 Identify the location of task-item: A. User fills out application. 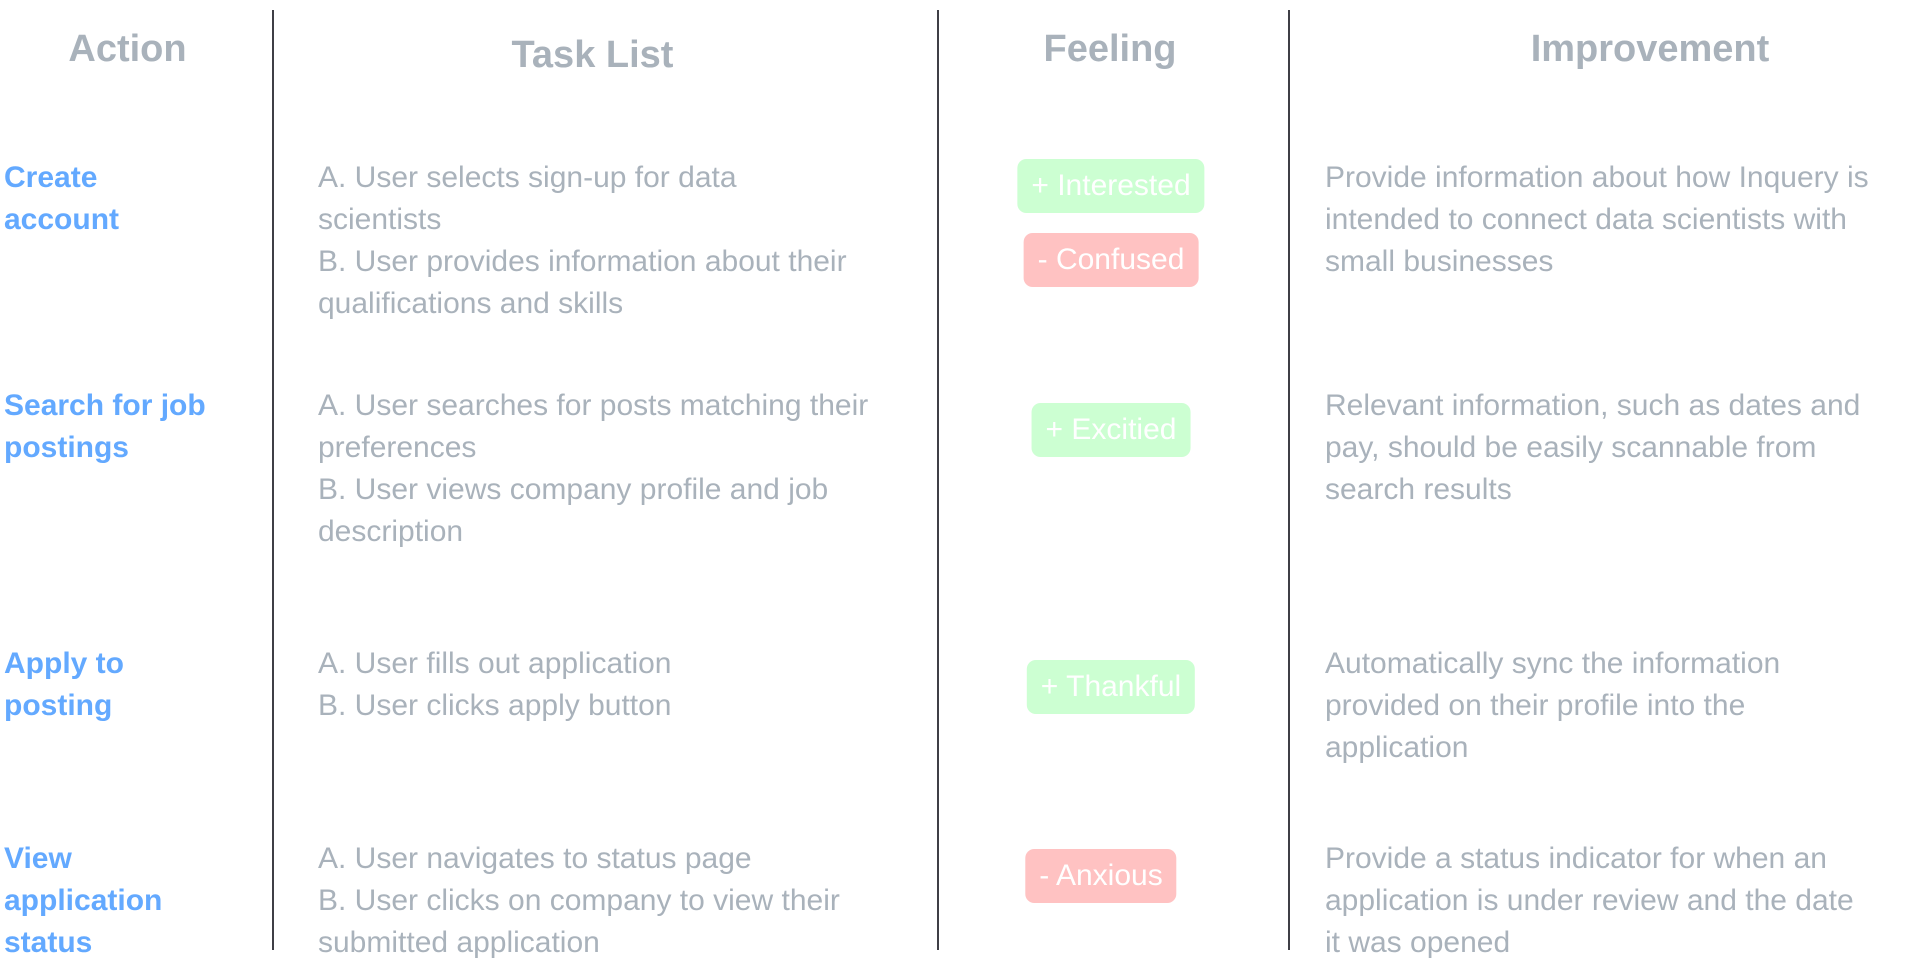
(495, 663).